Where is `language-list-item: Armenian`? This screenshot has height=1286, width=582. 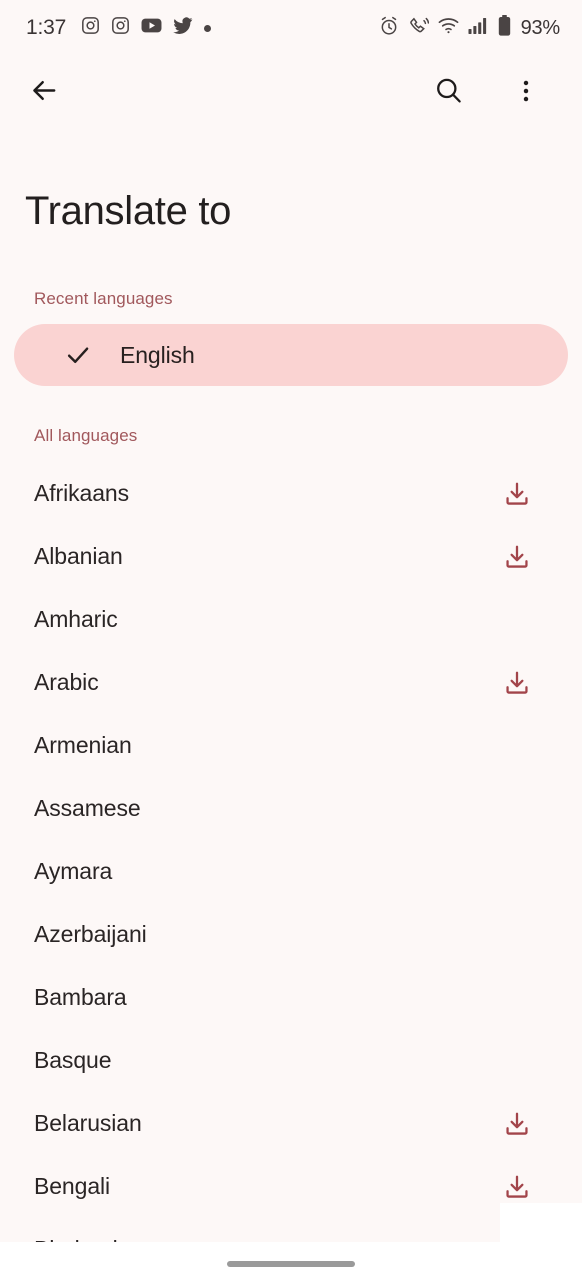 language-list-item: Armenian is located at coordinates (291, 745).